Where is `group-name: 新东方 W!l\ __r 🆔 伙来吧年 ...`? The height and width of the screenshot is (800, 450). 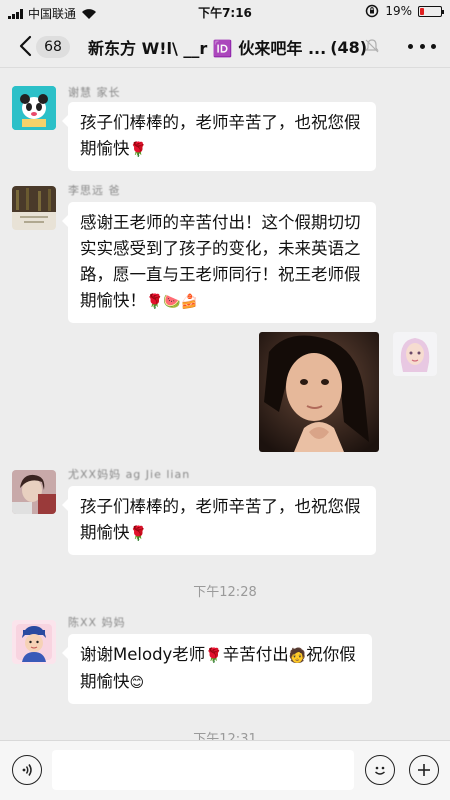
group-name: 新东方 W!l\ __r 🆔 伙来吧年 ... is located at coordinates (207, 48).